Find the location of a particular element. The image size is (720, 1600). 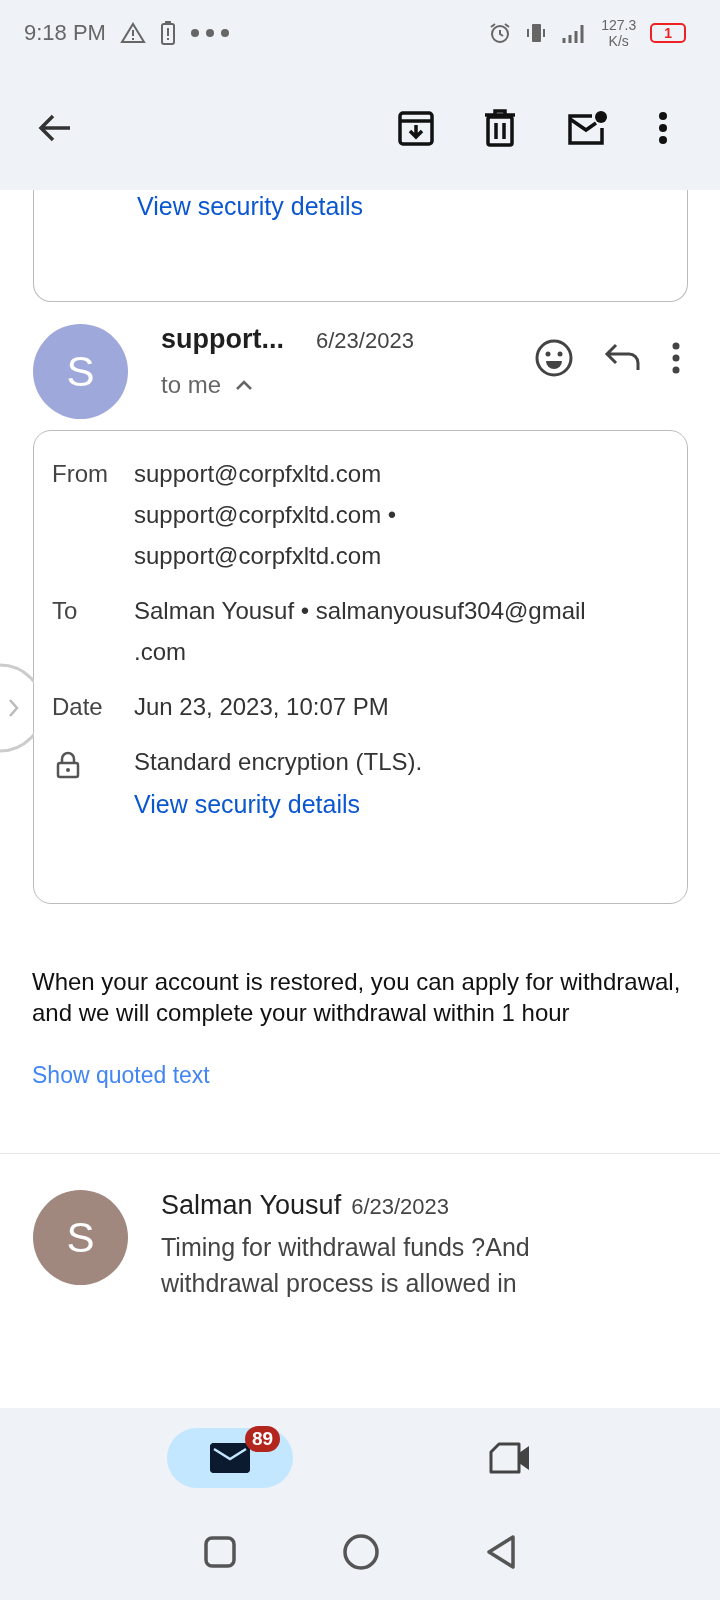

archive-icon is located at coordinates (416, 128).